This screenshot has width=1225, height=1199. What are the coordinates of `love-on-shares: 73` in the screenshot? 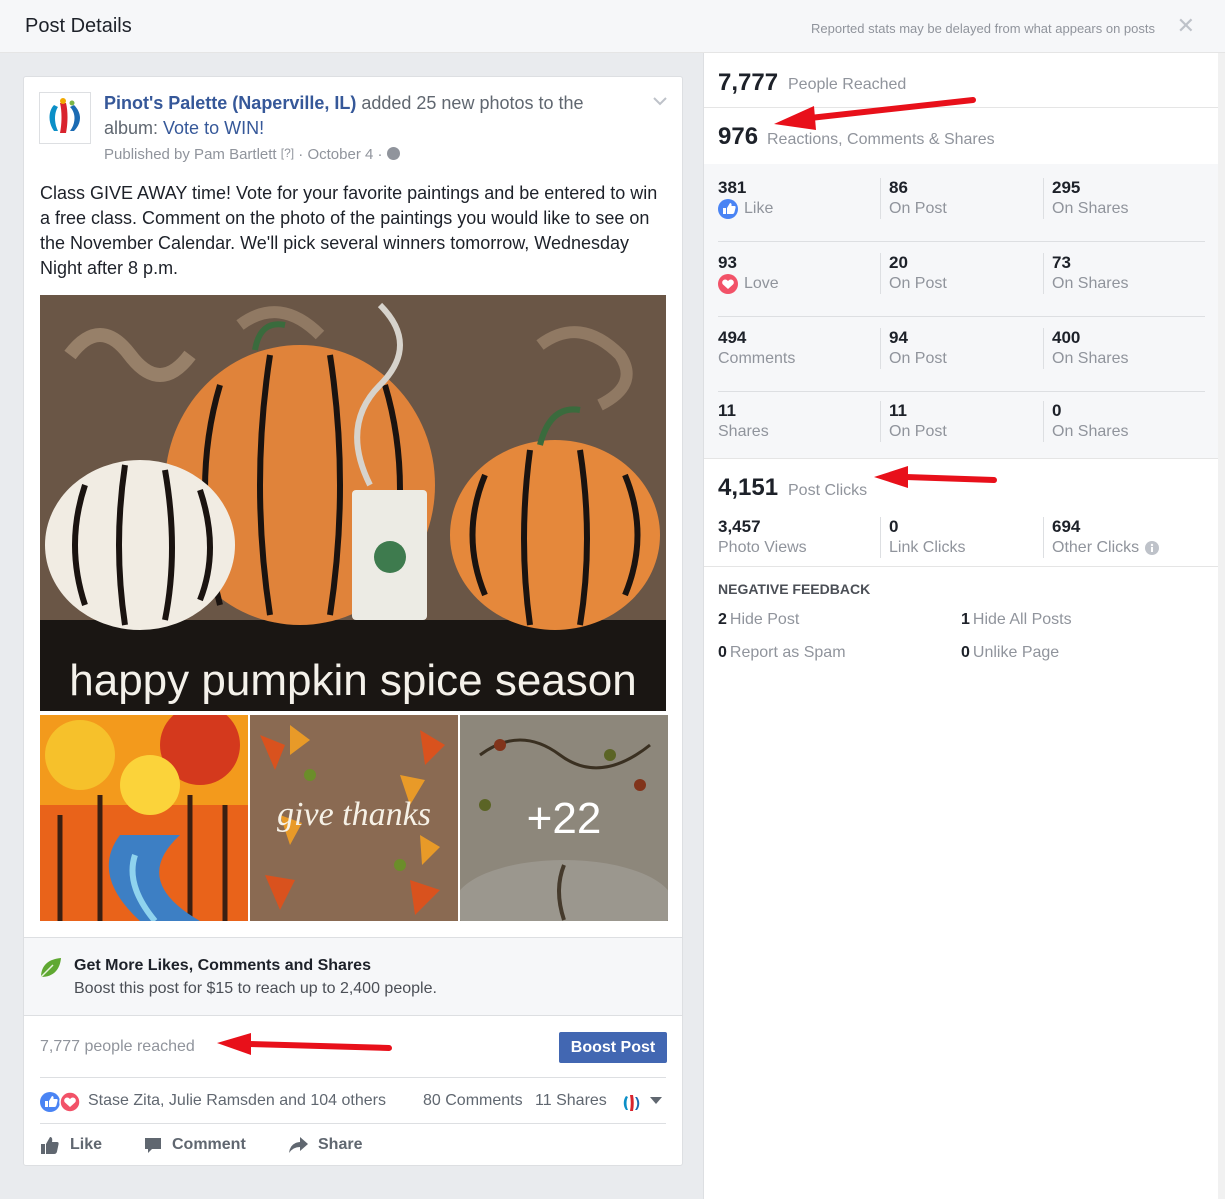 It's located at (1061, 262).